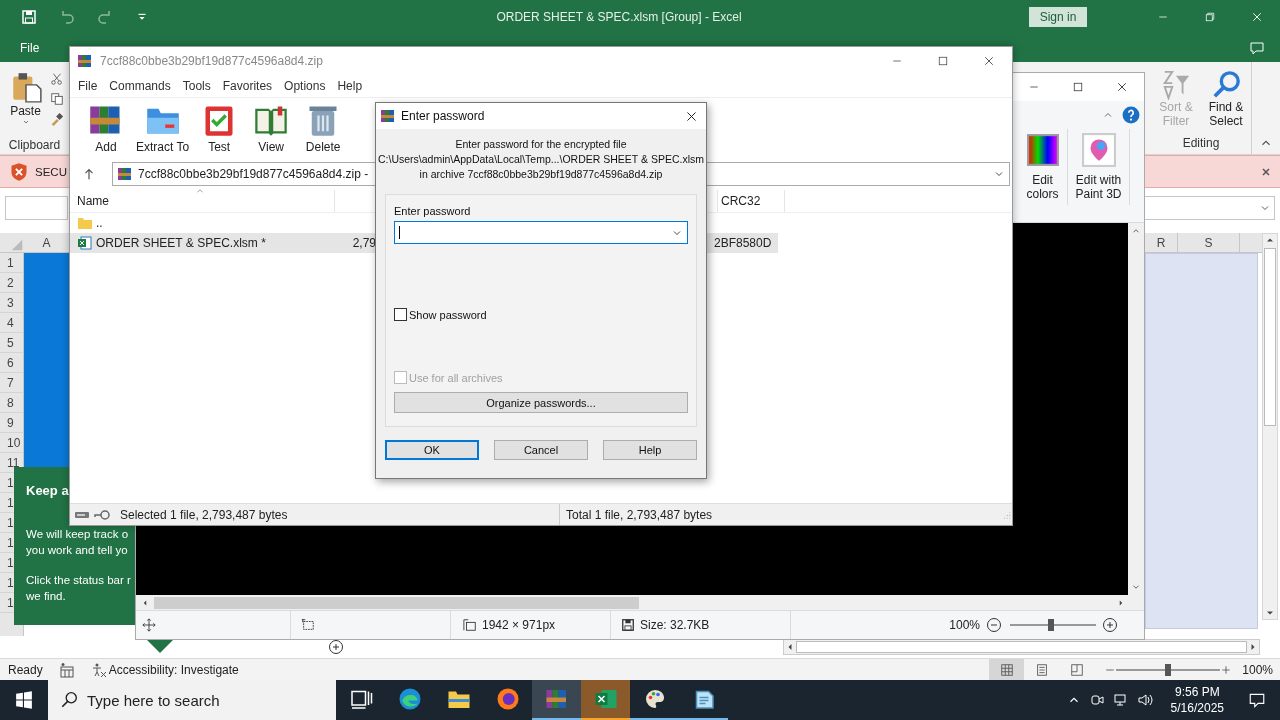 Image resolution: width=1280 pixels, height=720 pixels. Describe the element at coordinates (742, 243) in the screenshot. I see `crc-cell-text: 2BF8580D` at that location.